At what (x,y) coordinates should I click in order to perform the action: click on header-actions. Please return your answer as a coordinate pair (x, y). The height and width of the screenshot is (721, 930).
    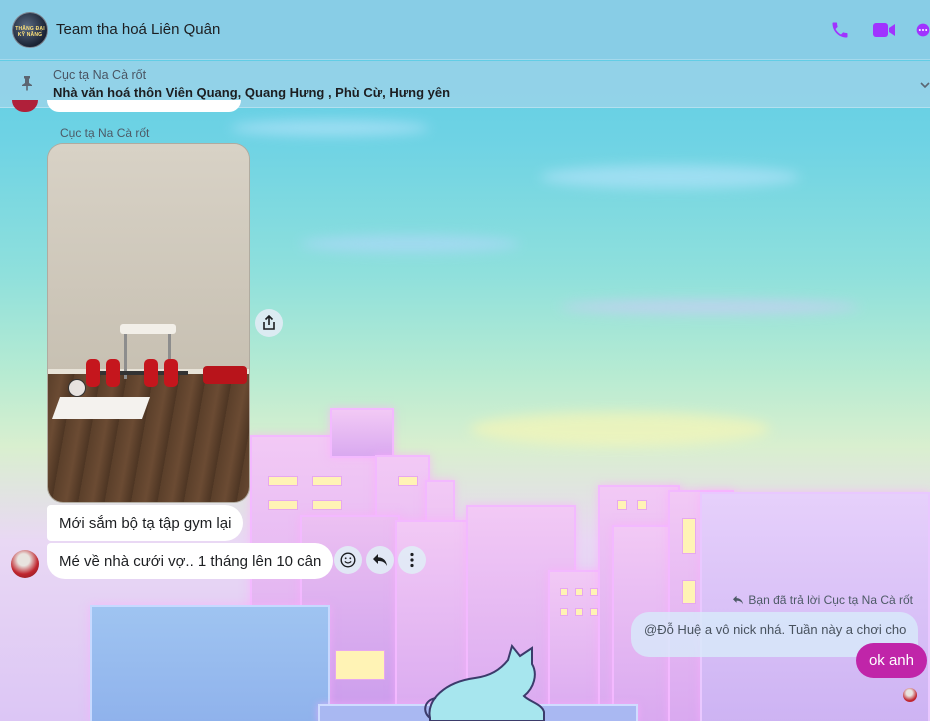
    Looking at the image, I should click on (879, 30).